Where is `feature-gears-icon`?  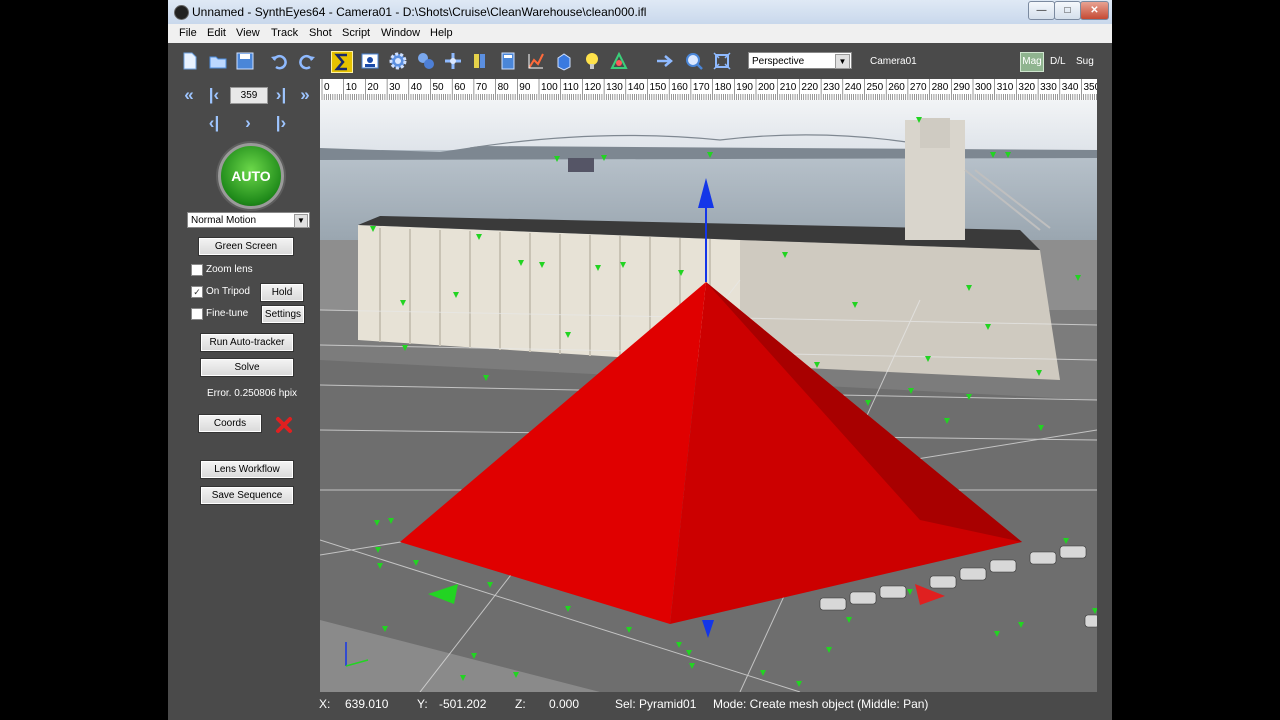 feature-gears-icon is located at coordinates (426, 61).